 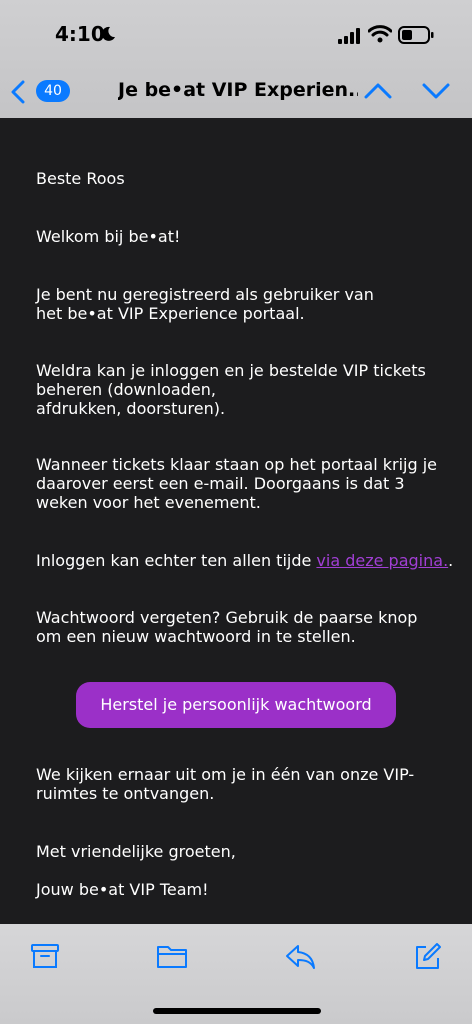 I want to click on chevron-up-icon, so click(x=378, y=91).